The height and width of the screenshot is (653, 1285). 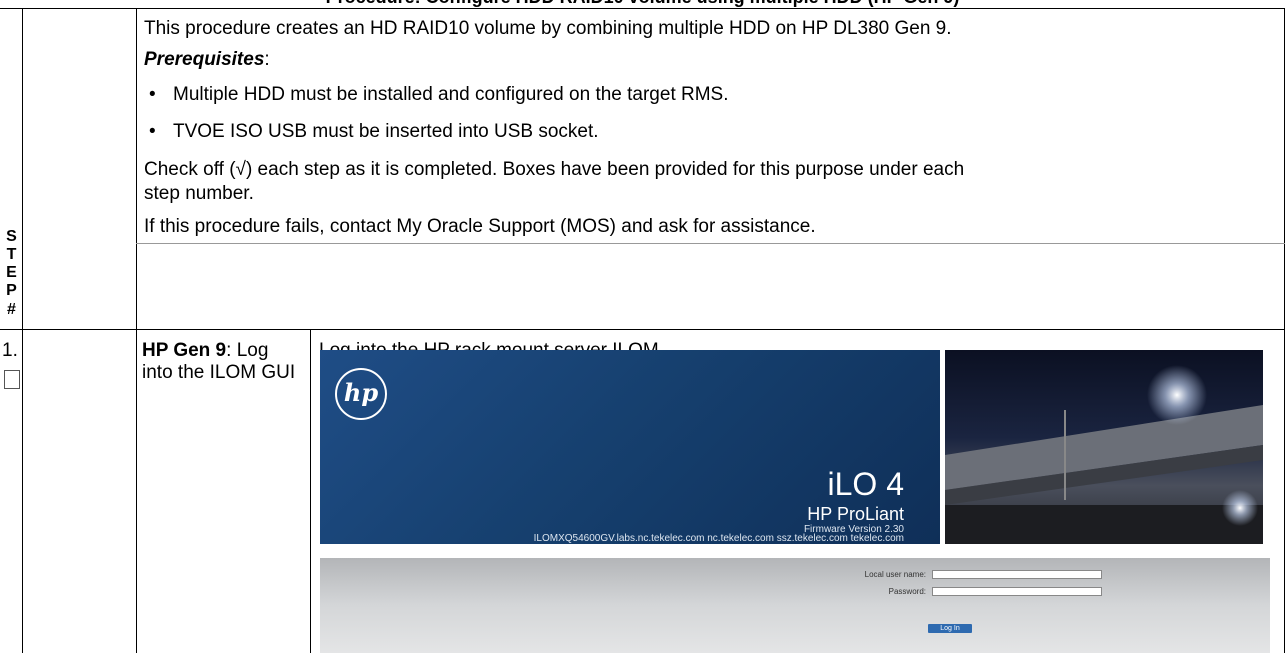 I want to click on bridge-photo-image, so click(x=1104, y=454).